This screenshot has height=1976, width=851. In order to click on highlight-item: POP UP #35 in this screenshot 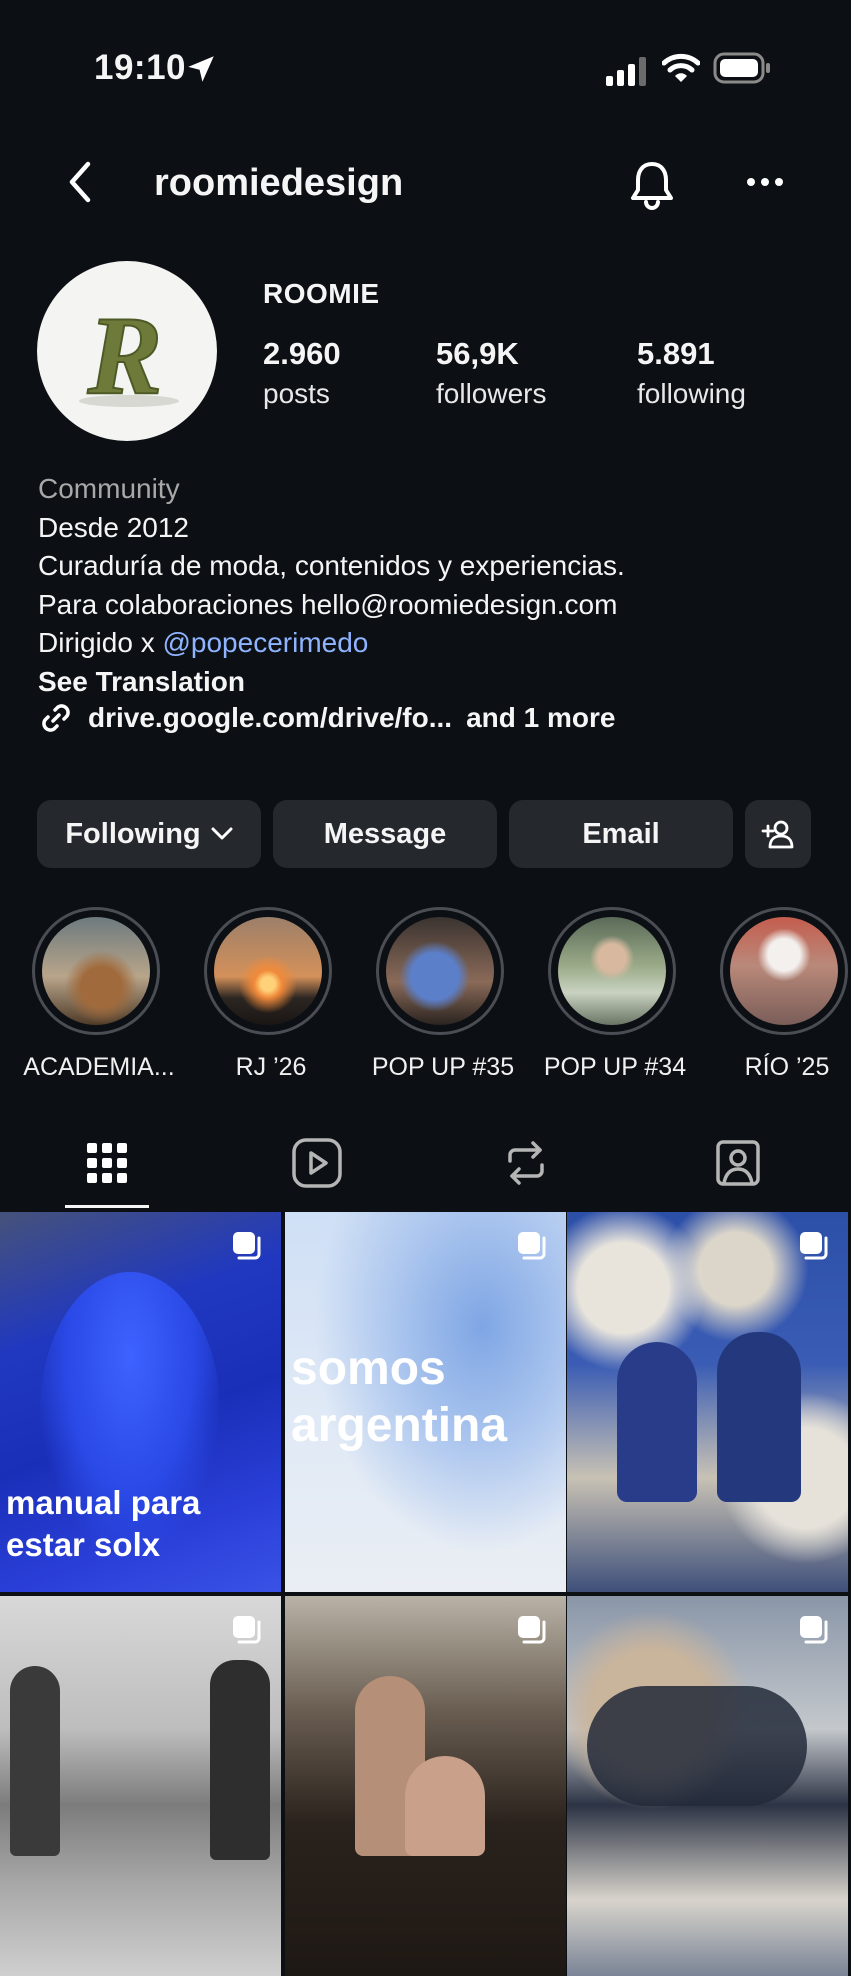, I will do `click(443, 994)`.